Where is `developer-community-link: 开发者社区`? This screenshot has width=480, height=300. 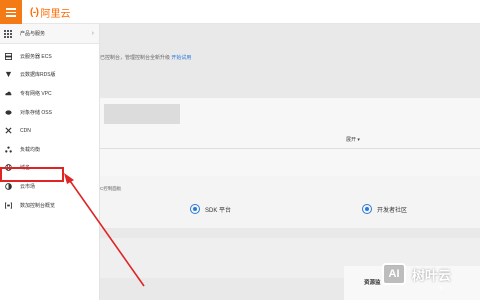 developer-community-link: 开发者社区 is located at coordinates (384, 209).